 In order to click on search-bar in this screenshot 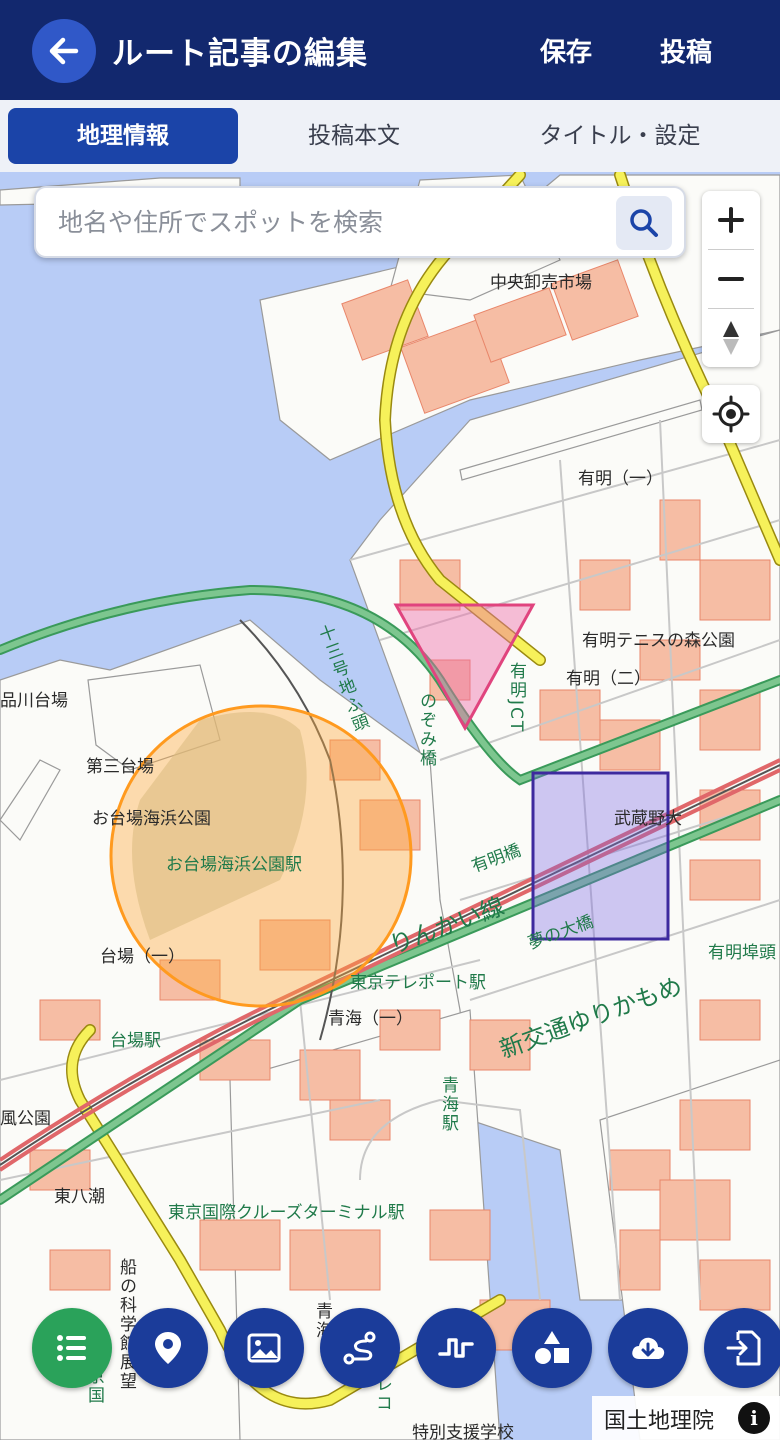, I will do `click(360, 222)`.